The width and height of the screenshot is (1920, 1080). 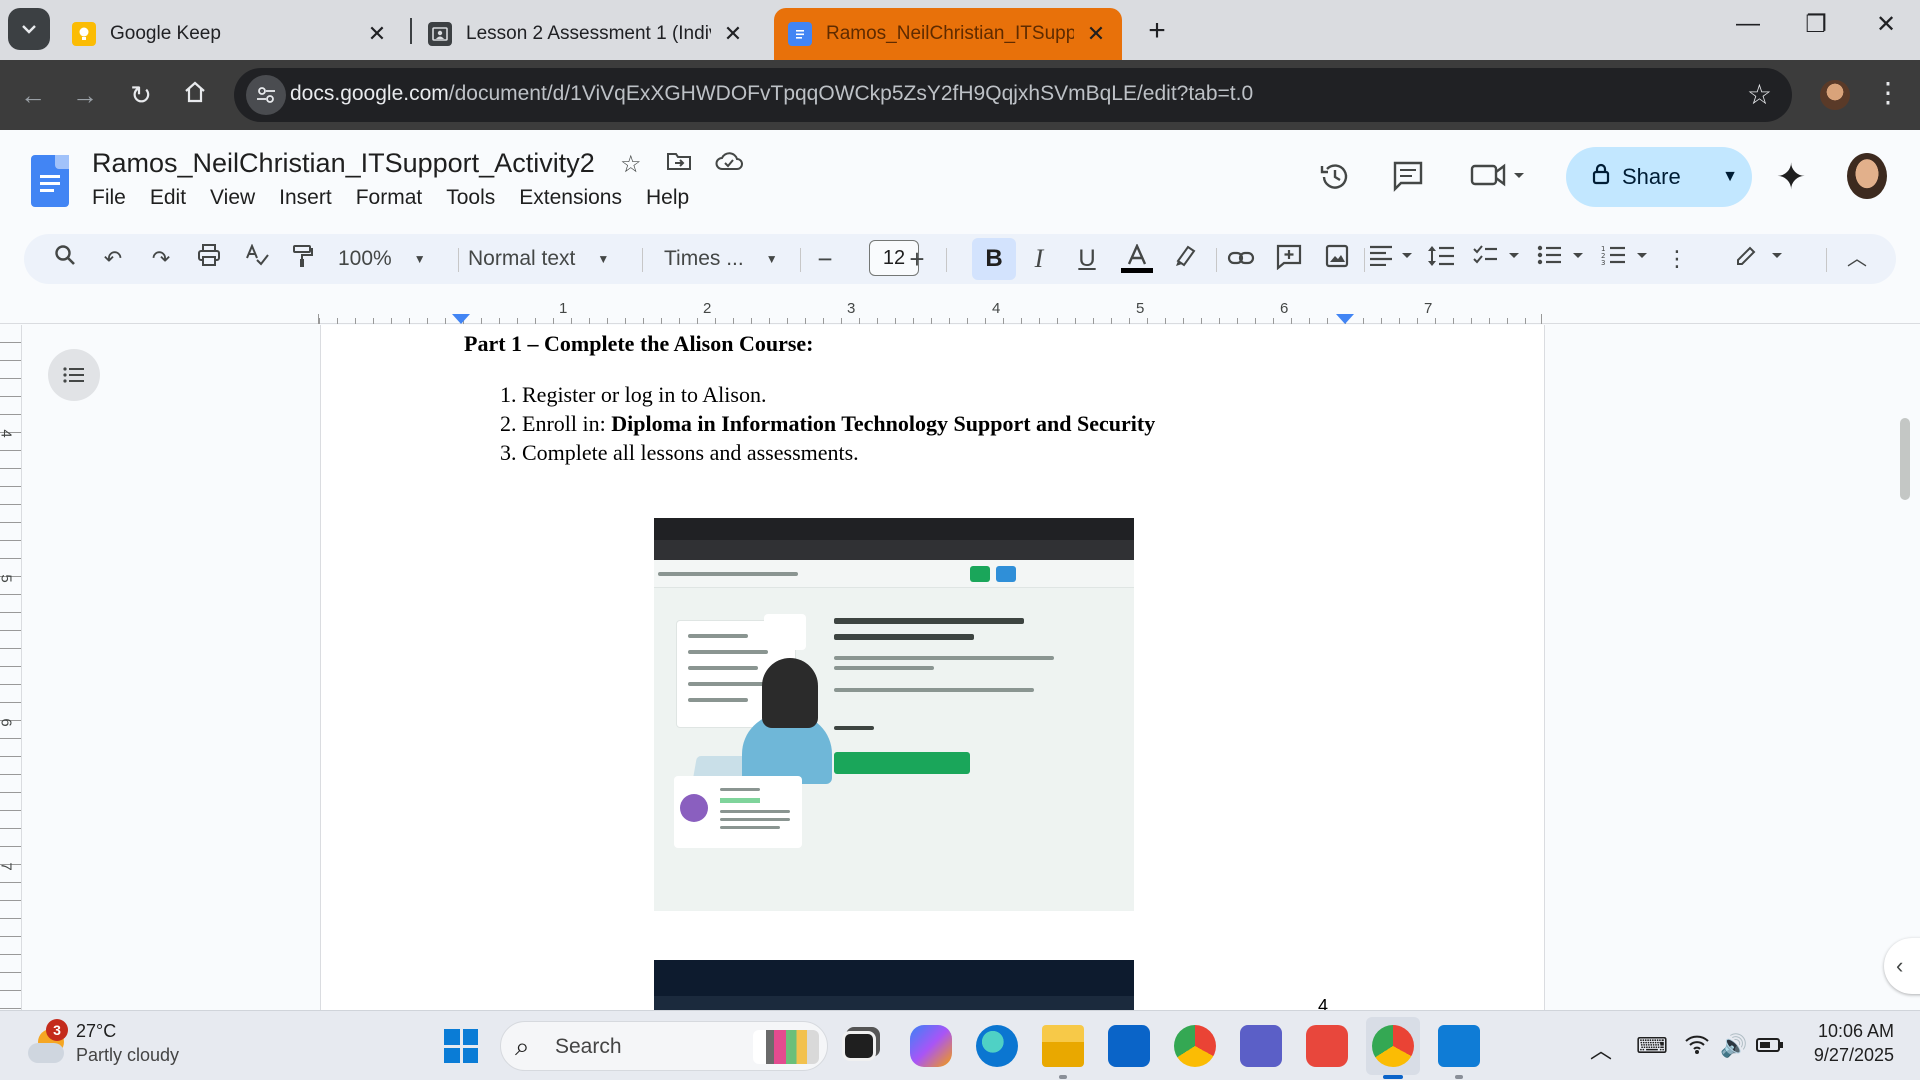 I want to click on close-window-button: ✕, so click(x=1886, y=24).